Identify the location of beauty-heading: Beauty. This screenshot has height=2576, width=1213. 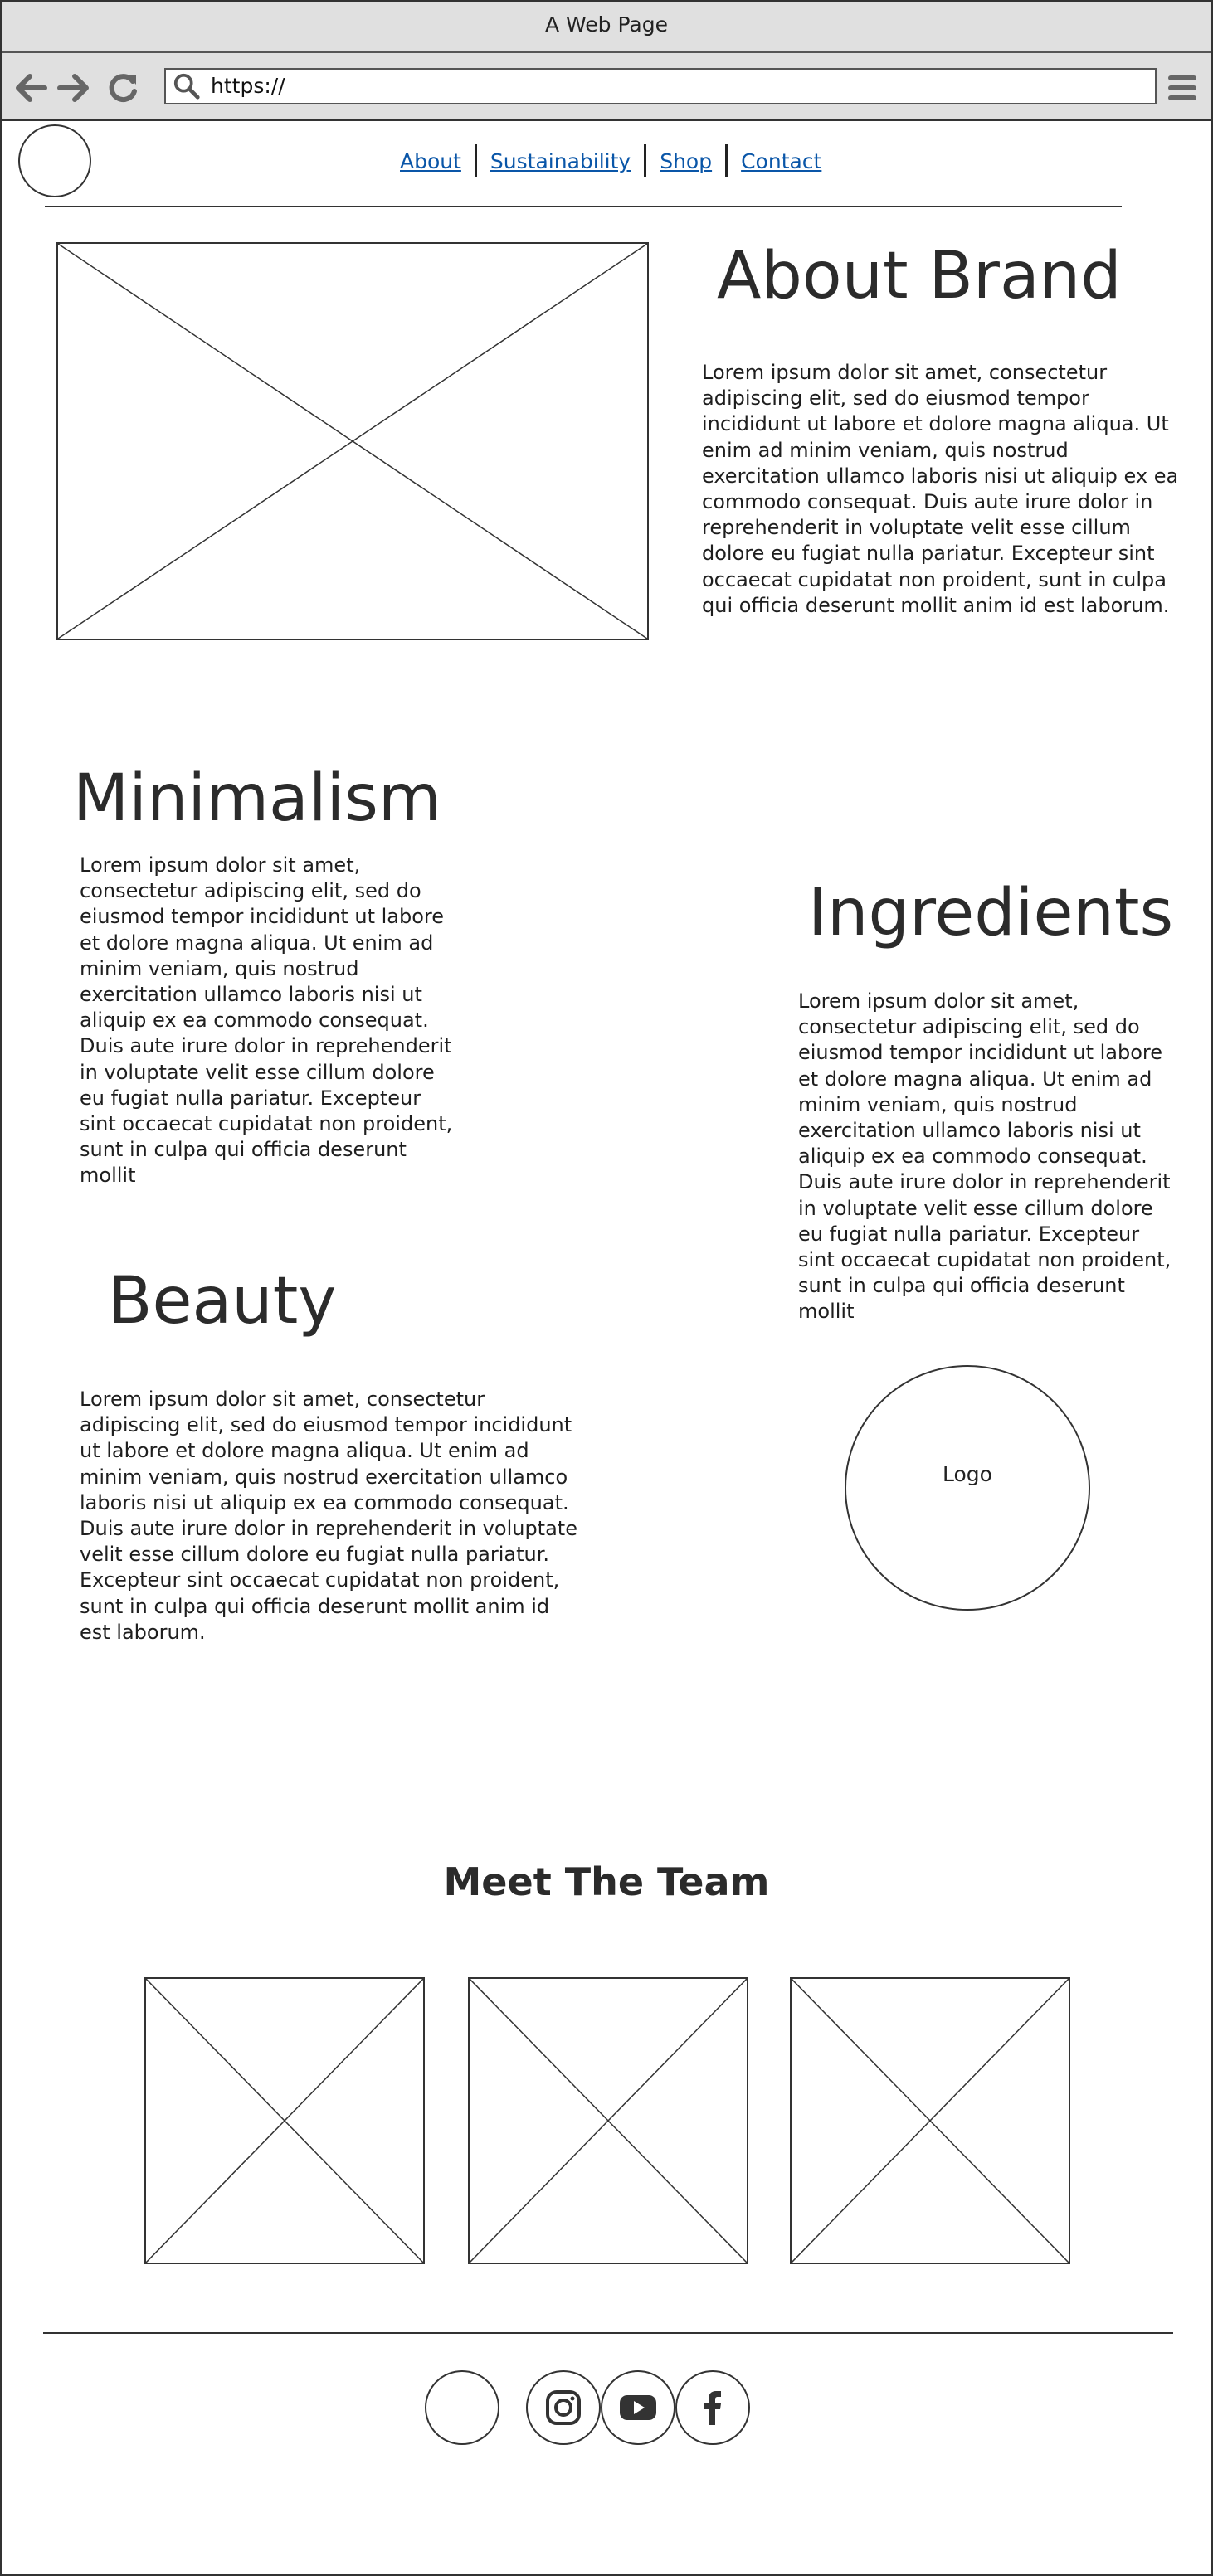
(223, 1301).